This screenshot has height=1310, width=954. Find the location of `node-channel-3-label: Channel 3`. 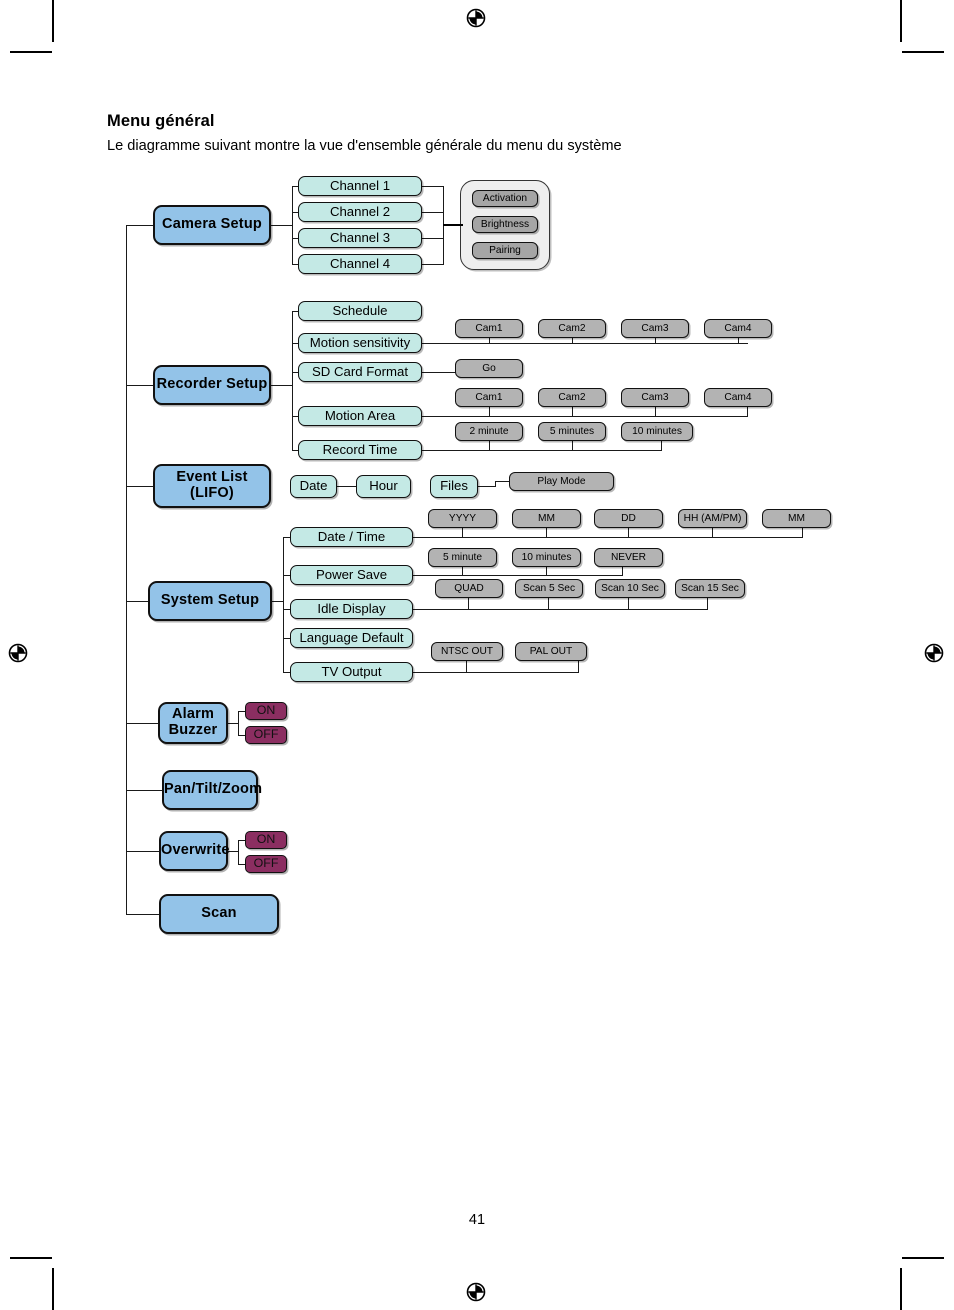

node-channel-3-label: Channel 3 is located at coordinates (360, 237).